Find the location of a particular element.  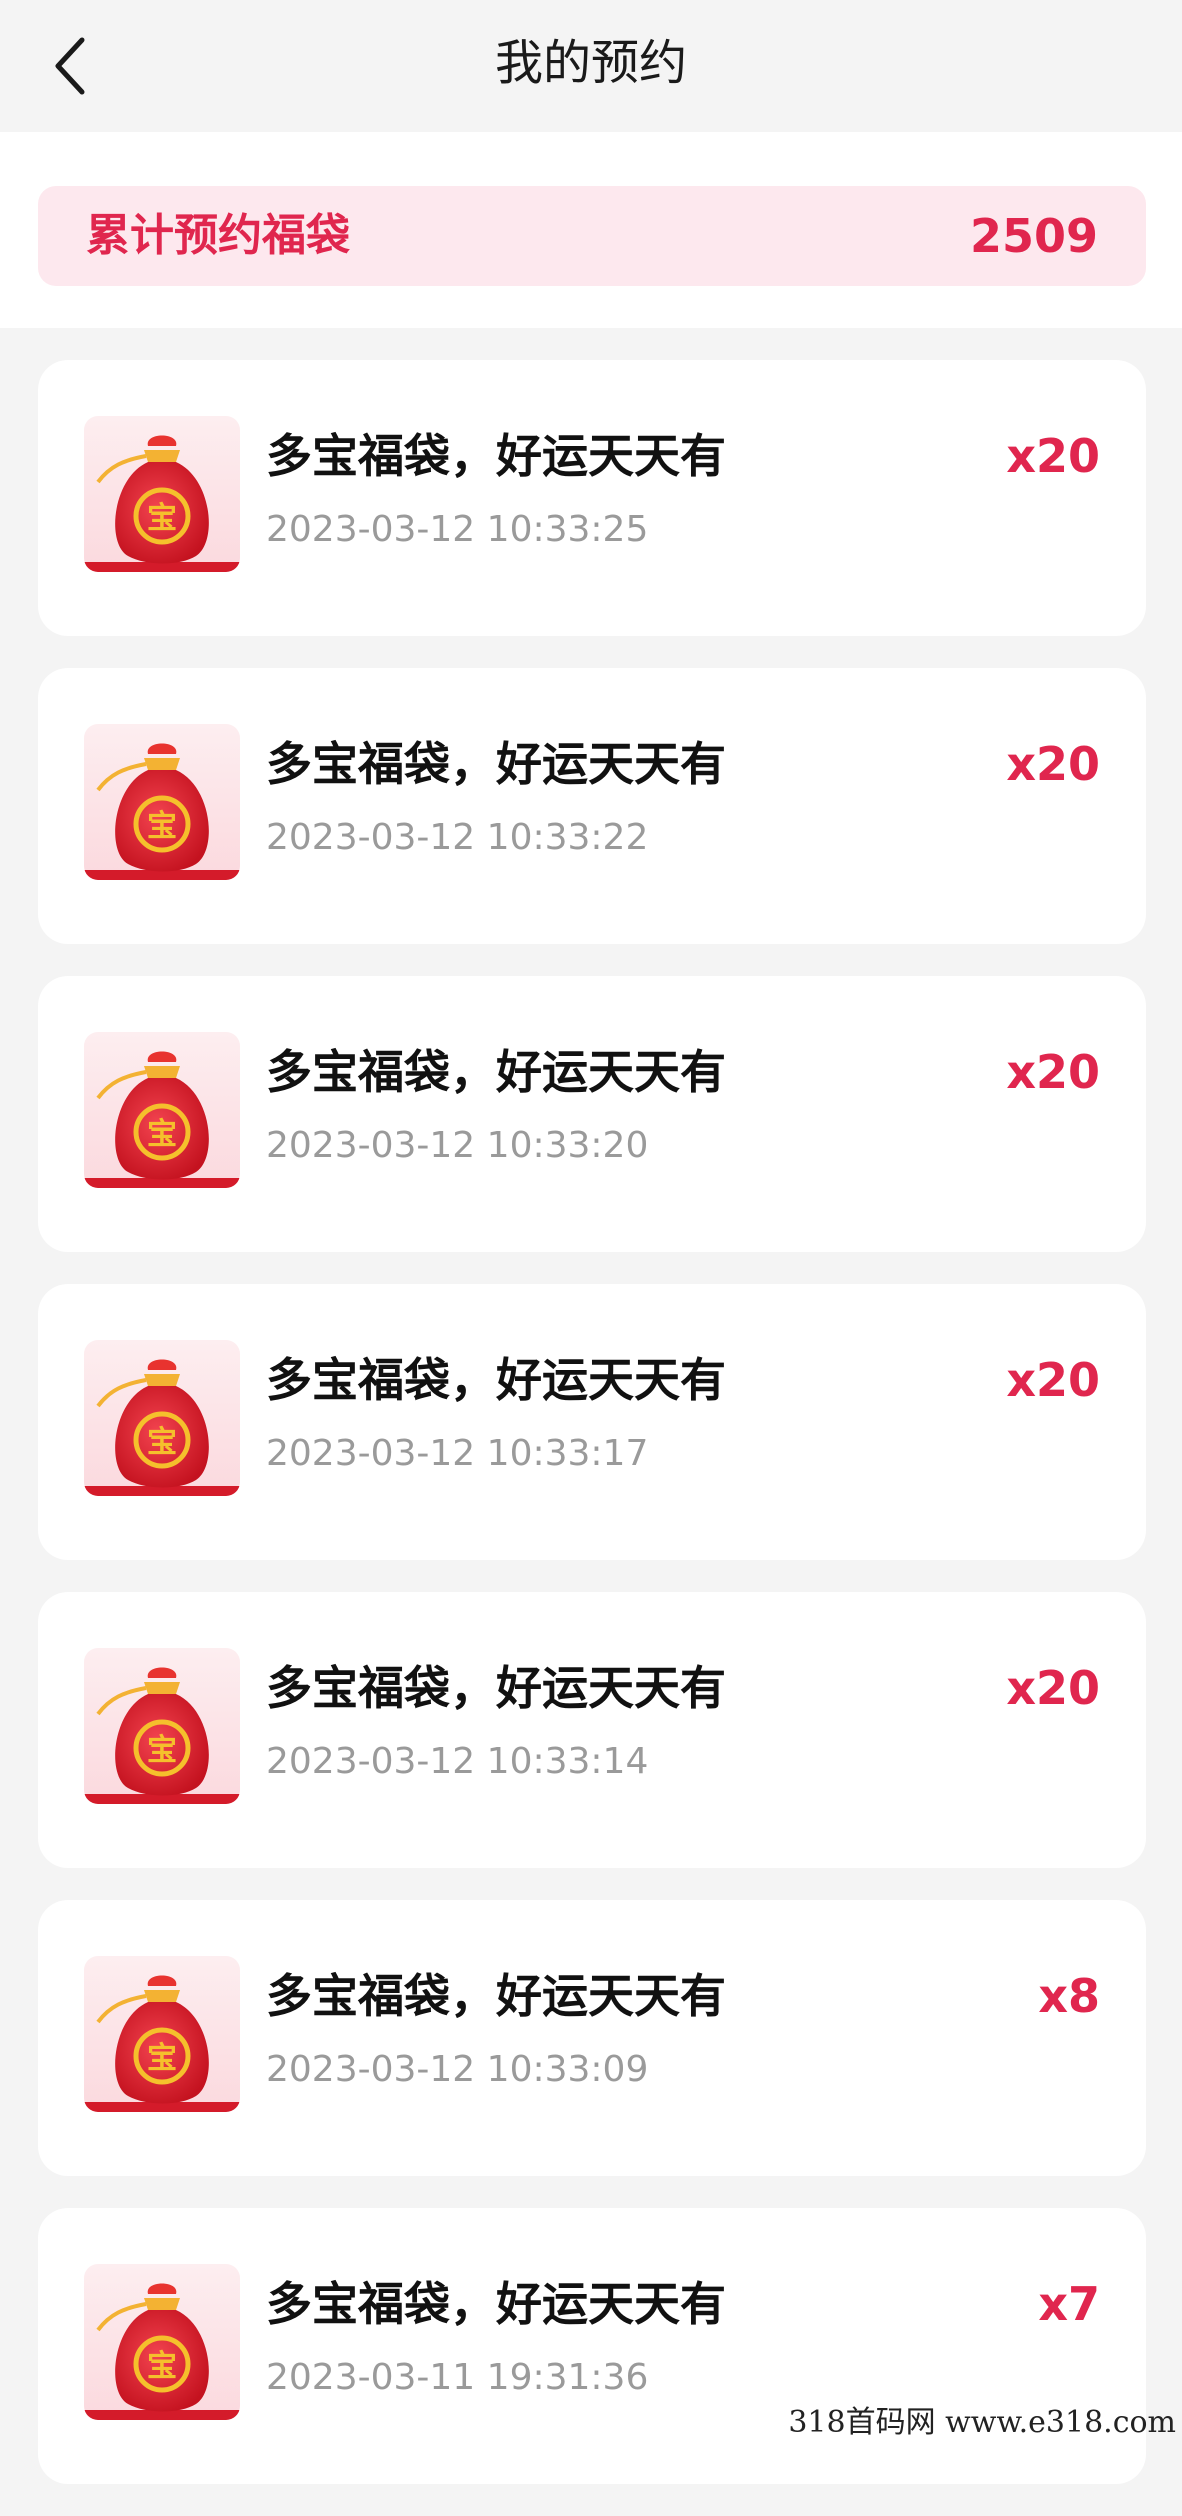

page-title: 我的预约 is located at coordinates (590, 63).